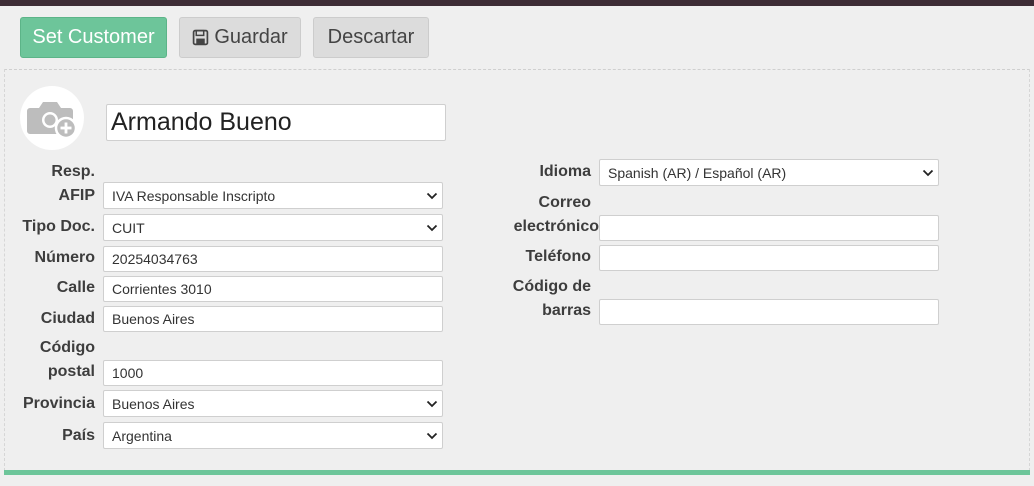 The image size is (1034, 486). What do you see at coordinates (194, 195) in the screenshot?
I see `resp-afip-value: IVA Responsable Inscripto` at bounding box center [194, 195].